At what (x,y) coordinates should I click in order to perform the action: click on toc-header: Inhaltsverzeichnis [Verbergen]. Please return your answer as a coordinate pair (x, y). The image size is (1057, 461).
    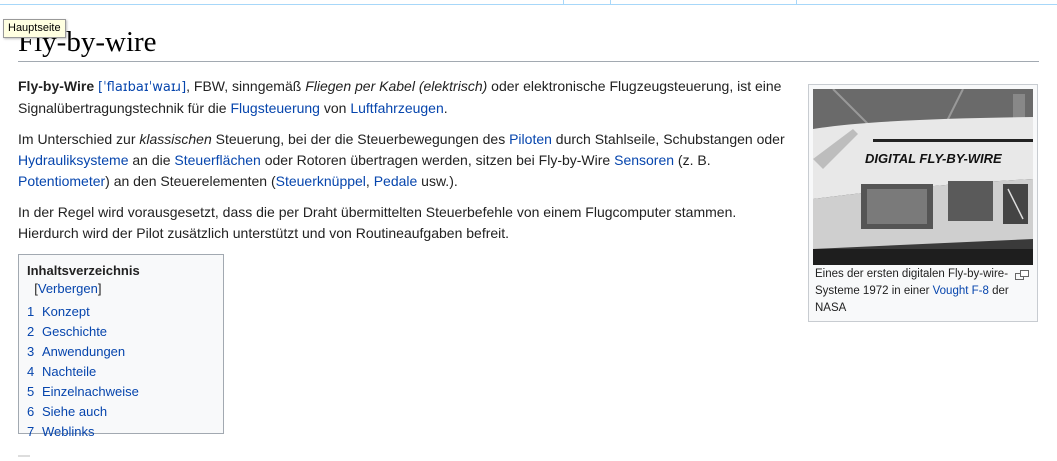
    Looking at the image, I should click on (121, 280).